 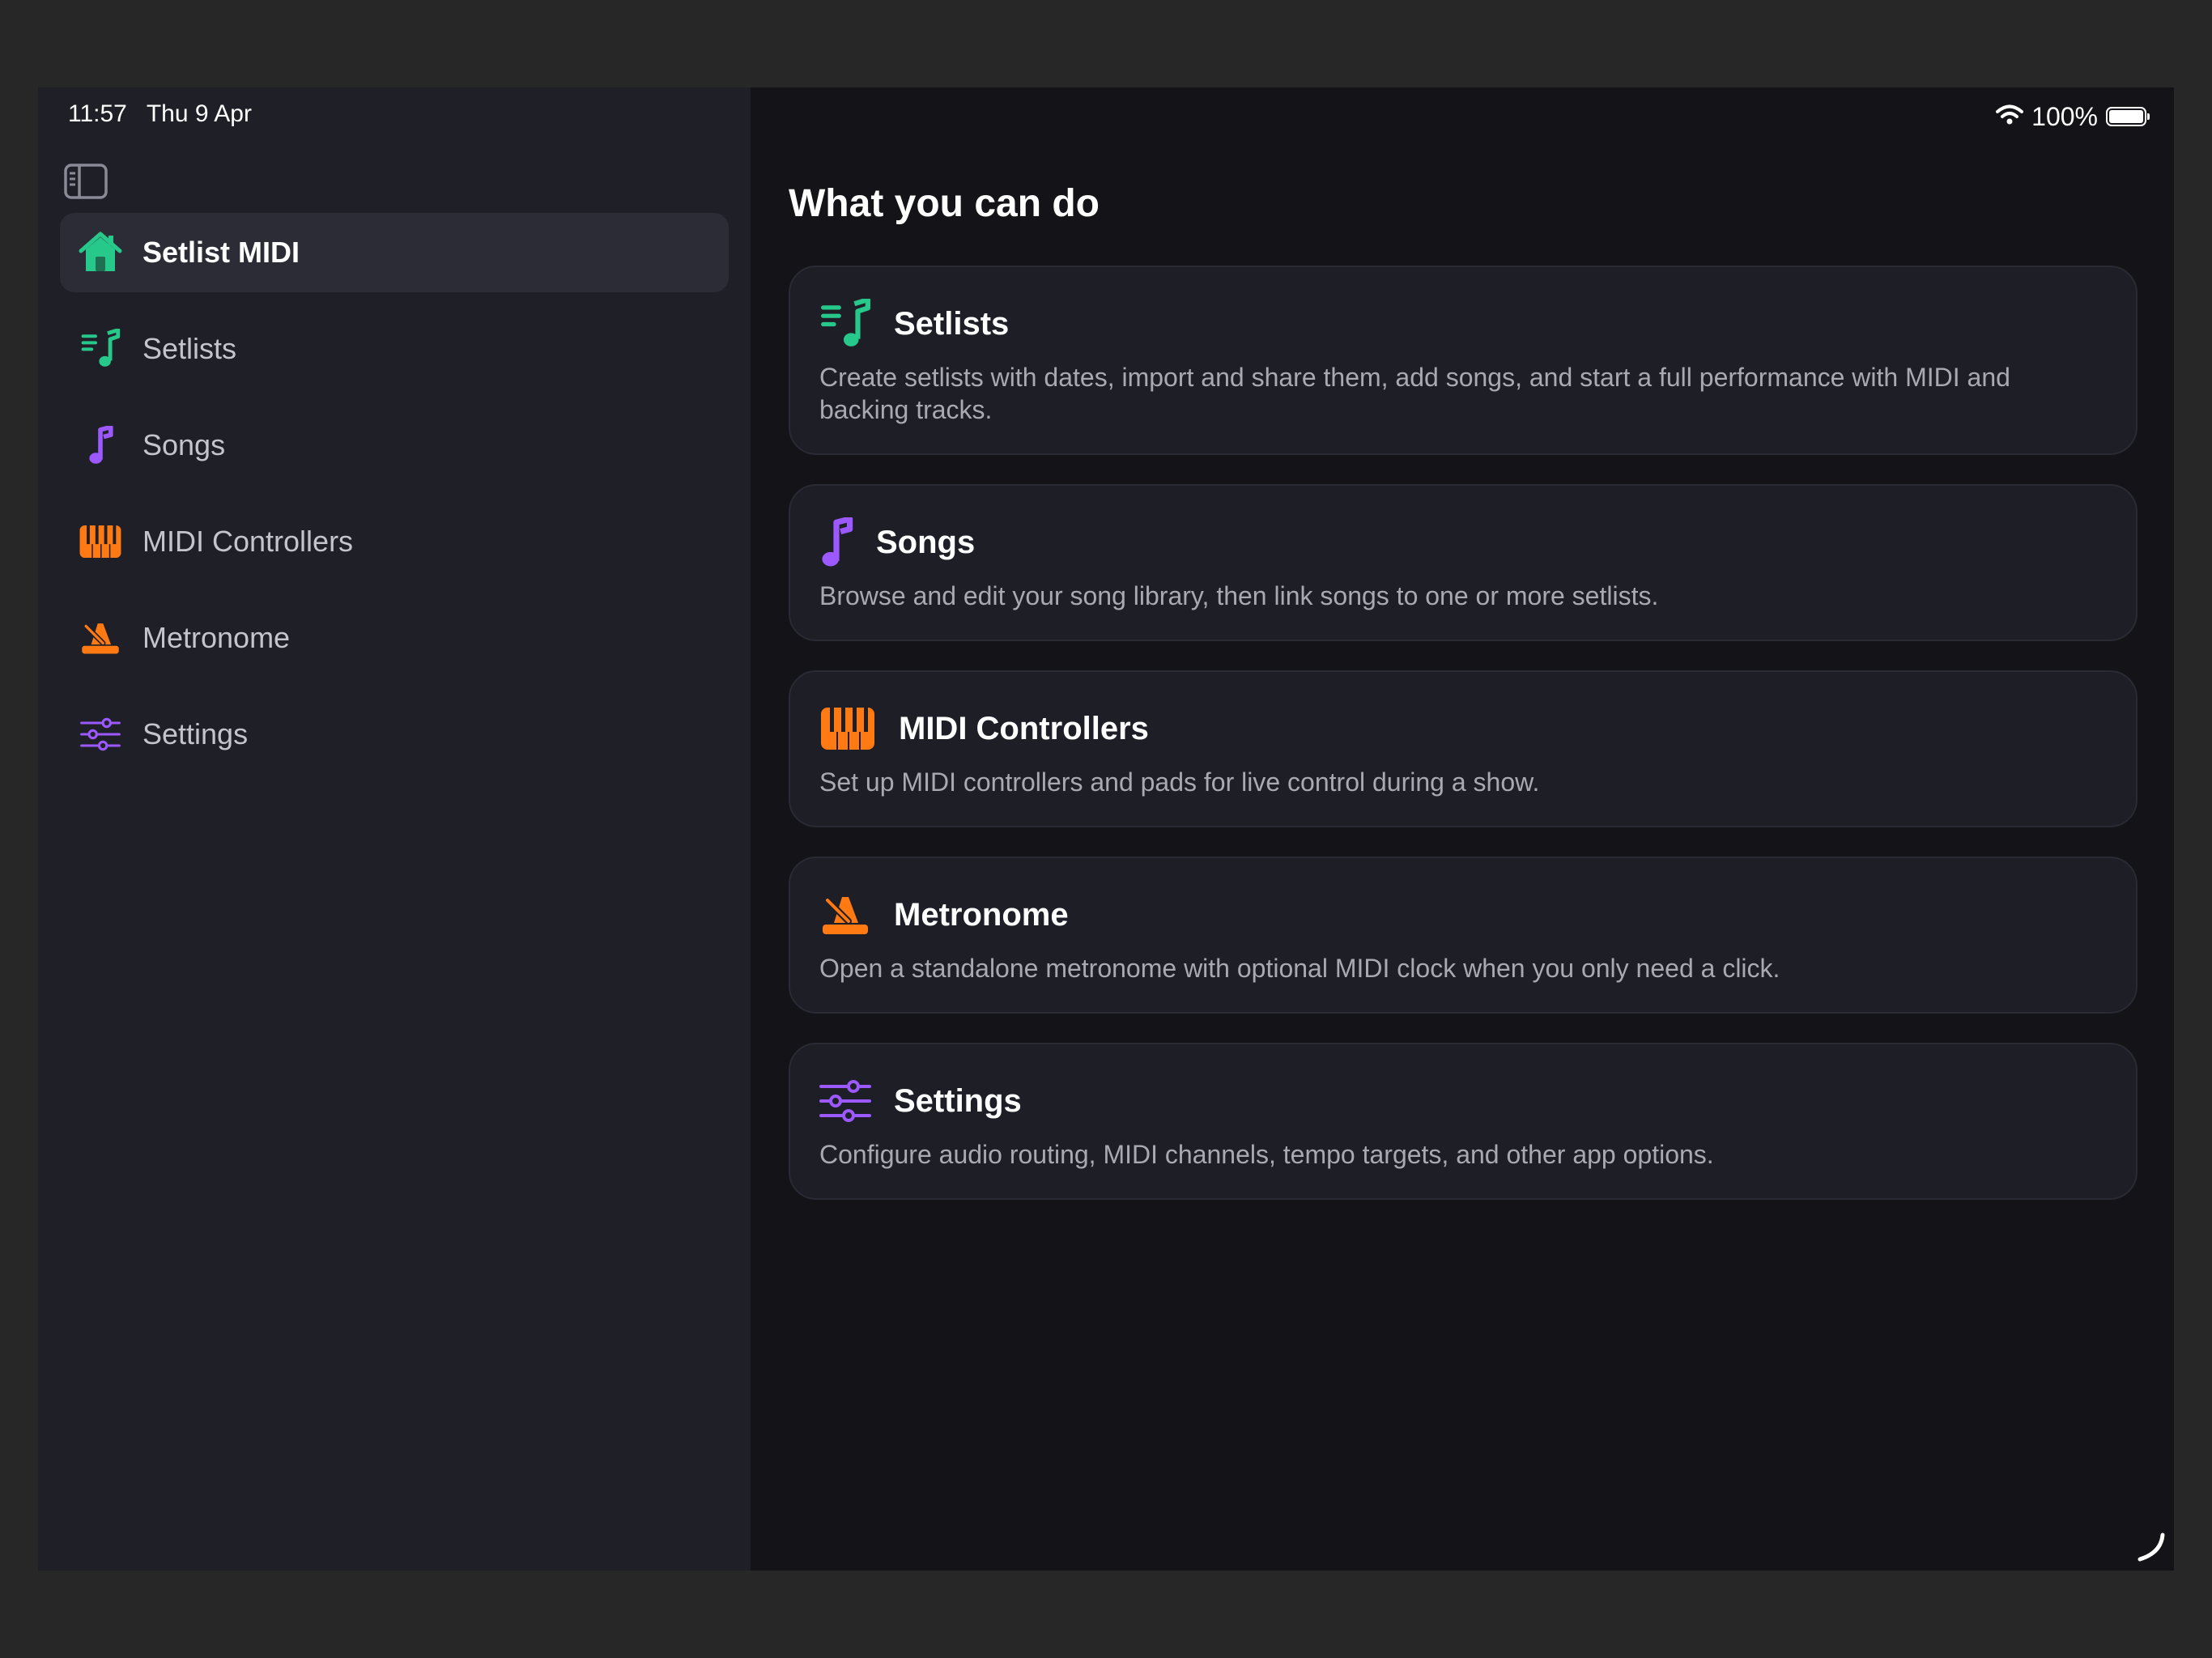 I want to click on sidebar-item-settings: Settings, so click(x=395, y=734).